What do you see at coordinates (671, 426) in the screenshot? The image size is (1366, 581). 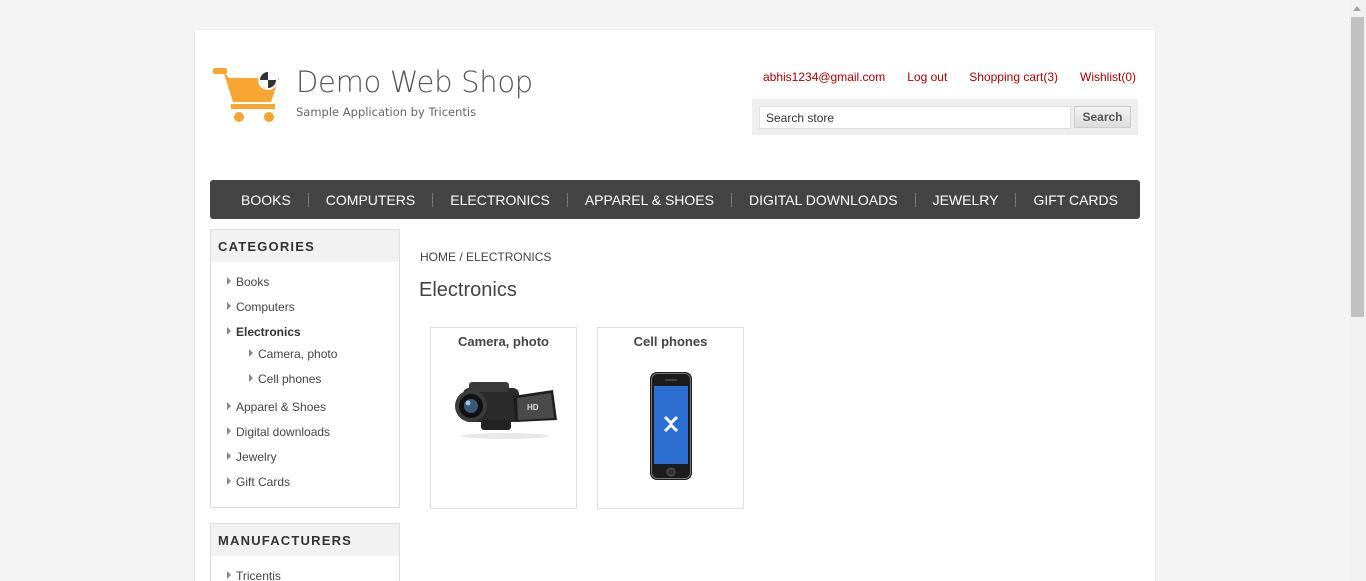 I see `smartphone-image` at bounding box center [671, 426].